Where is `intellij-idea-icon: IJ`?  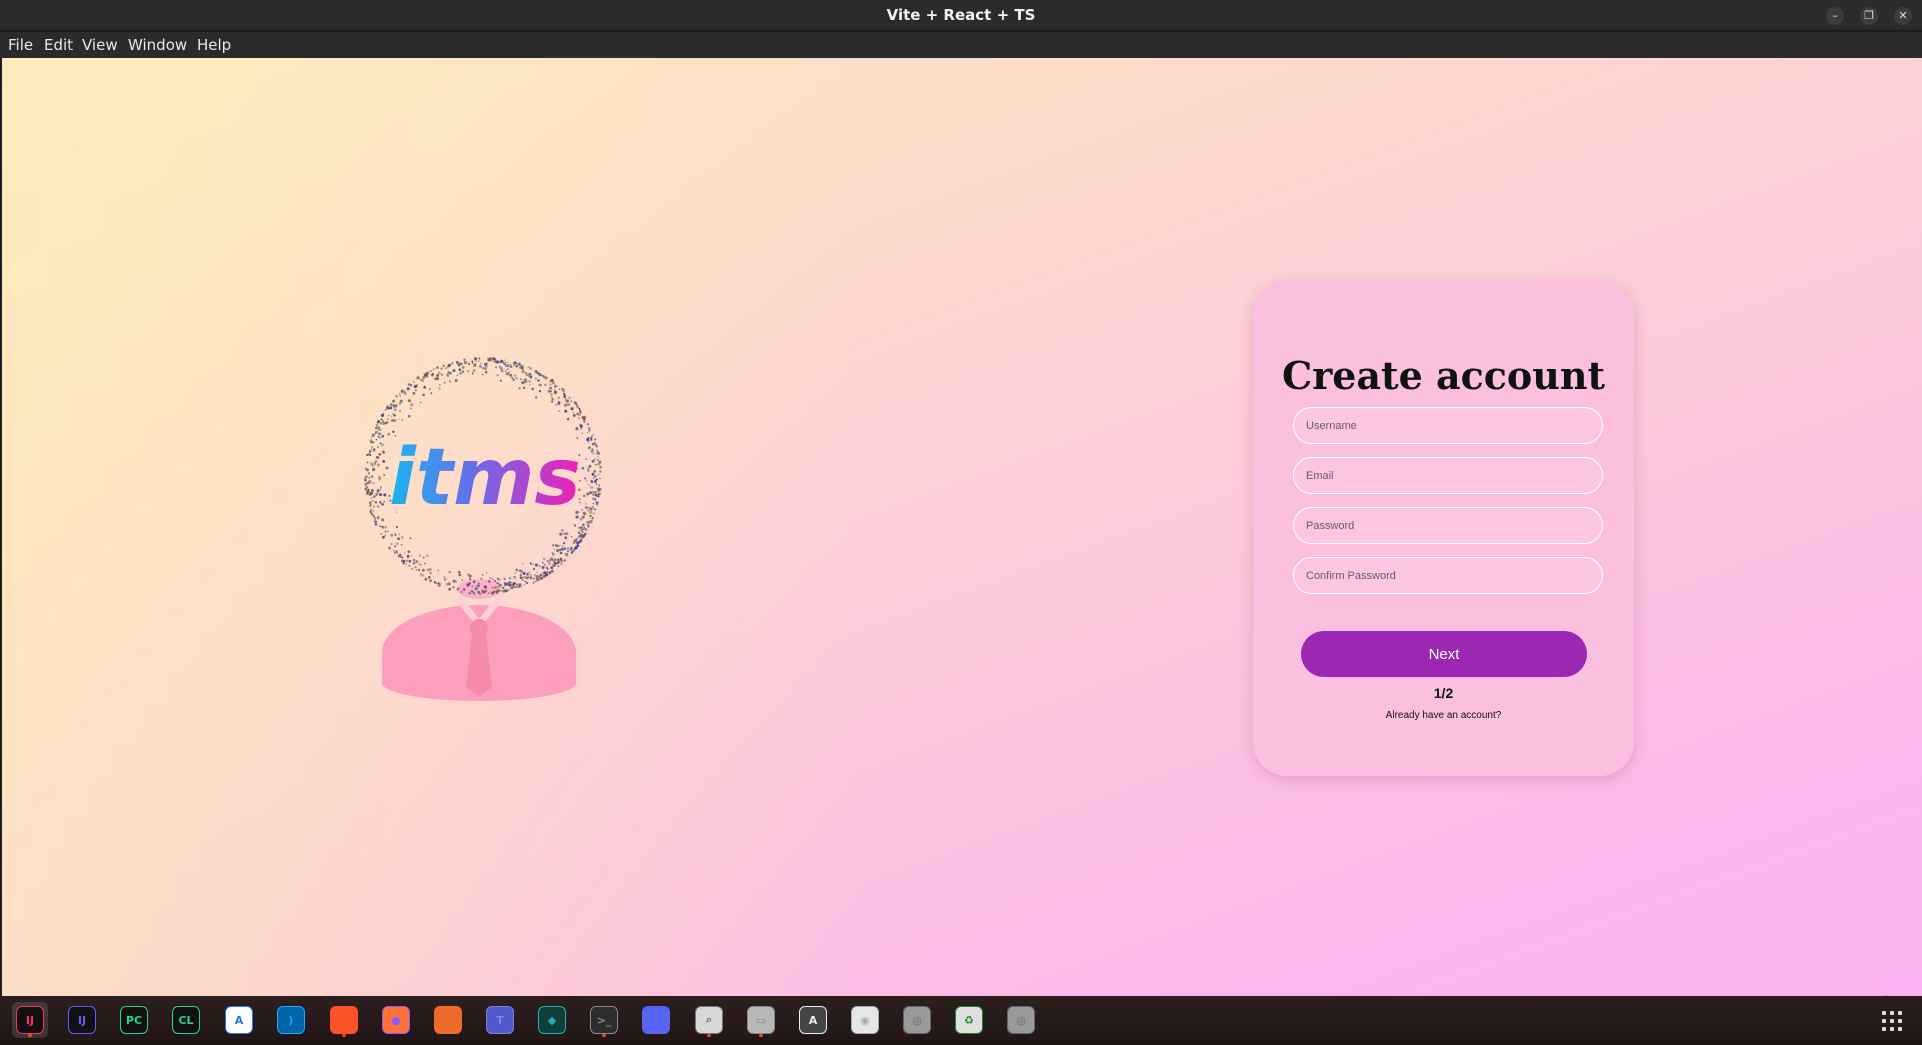
intellij-idea-icon: IJ is located at coordinates (30, 1020).